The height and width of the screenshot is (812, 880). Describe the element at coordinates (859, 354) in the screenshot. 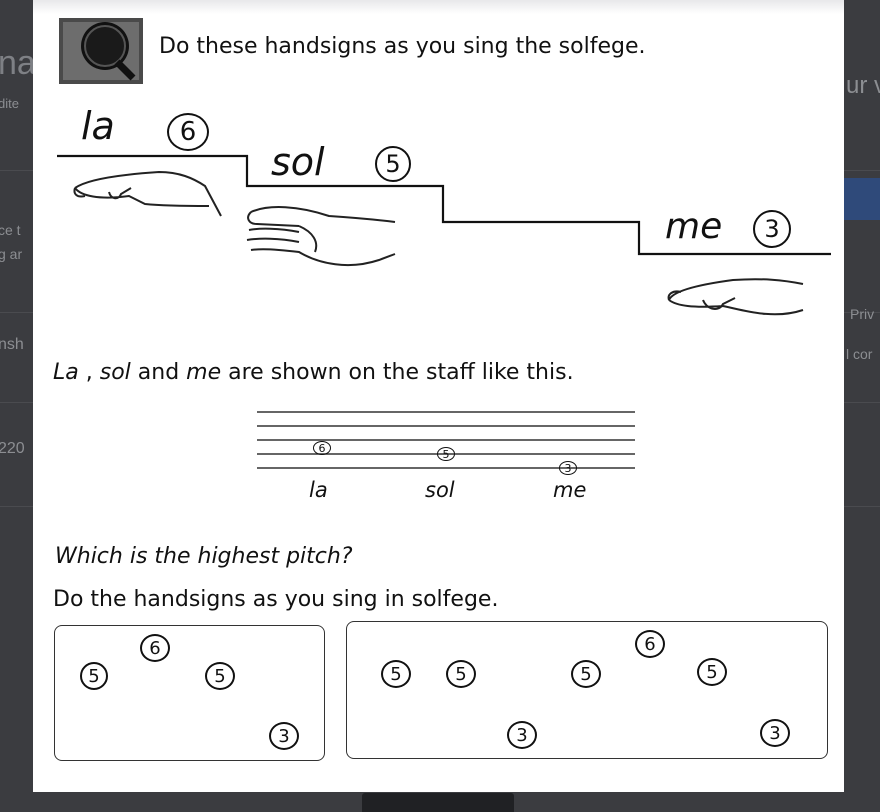

I see `bg-fragment: l cor` at that location.